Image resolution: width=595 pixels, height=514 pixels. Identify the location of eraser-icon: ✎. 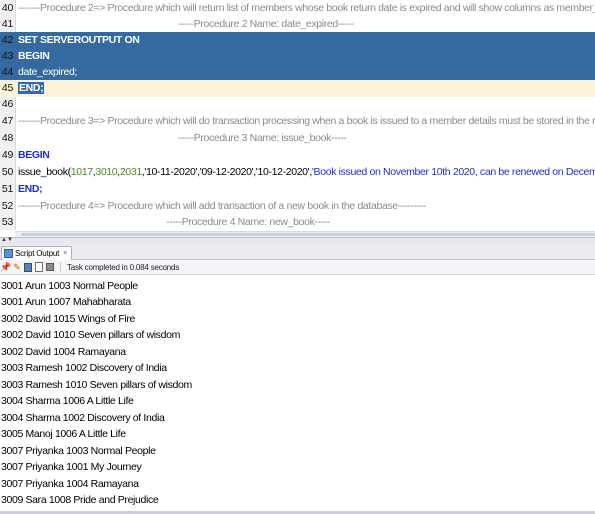
(17, 267).